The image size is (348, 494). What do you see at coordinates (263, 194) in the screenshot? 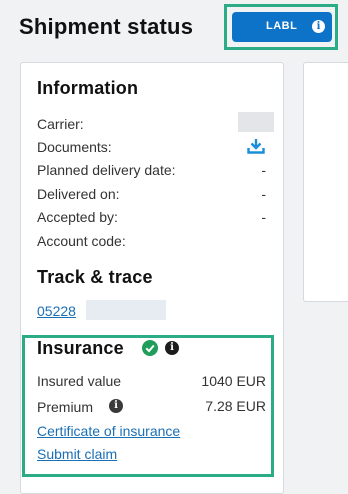
I see `delivered-on-value: -` at bounding box center [263, 194].